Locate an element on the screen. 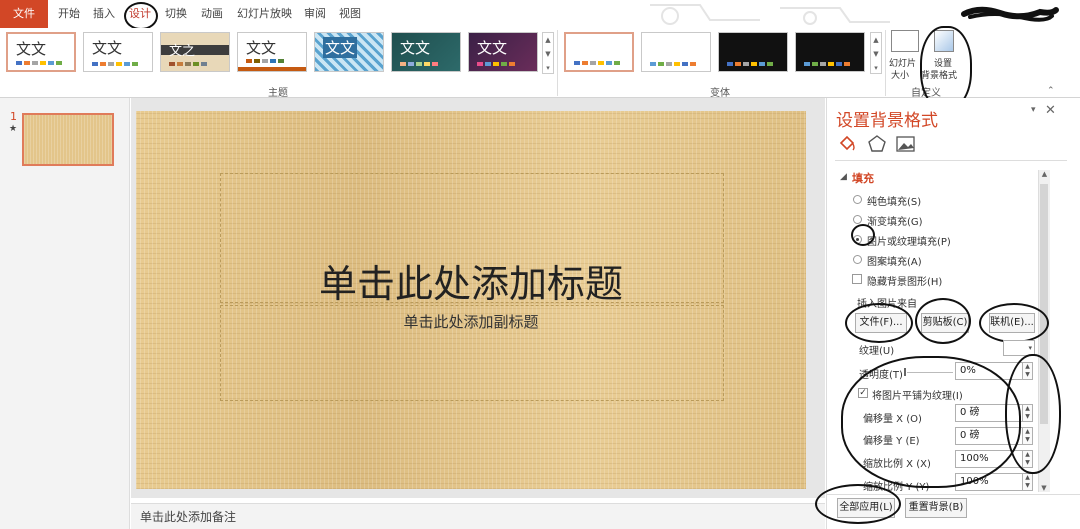  fill-bucket-icon is located at coordinates (847, 144).